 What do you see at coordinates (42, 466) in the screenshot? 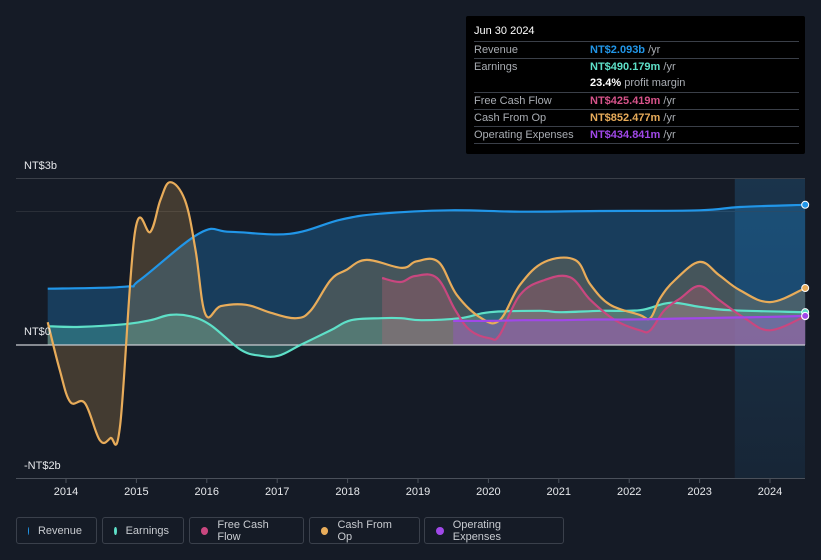
I see `y-tick-label-bottom: -NT$2b` at bounding box center [42, 466].